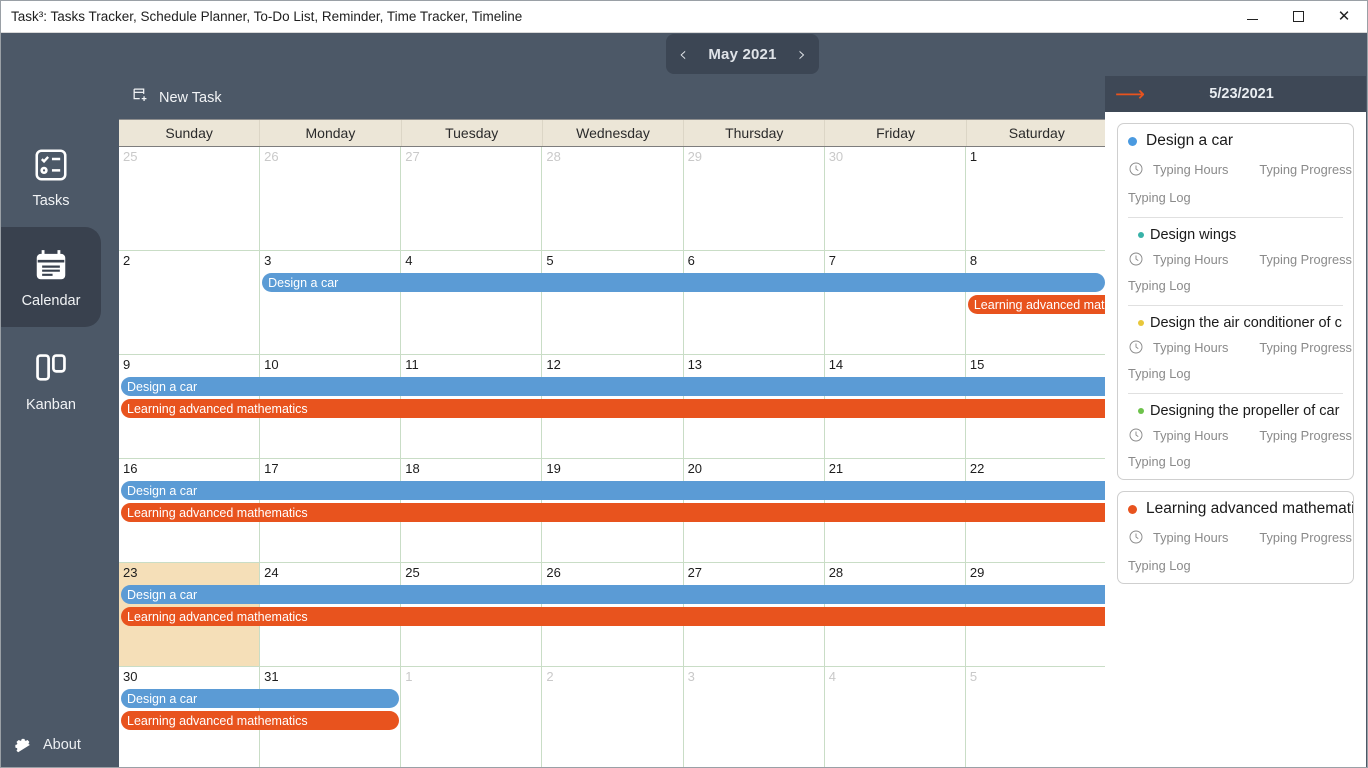  What do you see at coordinates (895, 510) in the screenshot?
I see `calendar-day-cell: 21` at bounding box center [895, 510].